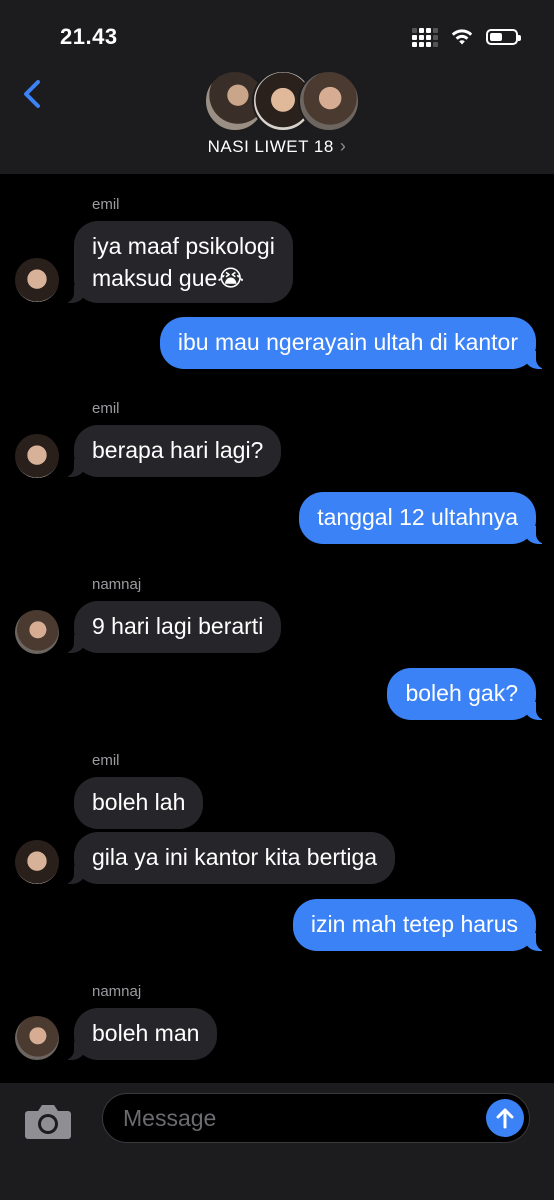  I want to click on status-icons, so click(466, 37).